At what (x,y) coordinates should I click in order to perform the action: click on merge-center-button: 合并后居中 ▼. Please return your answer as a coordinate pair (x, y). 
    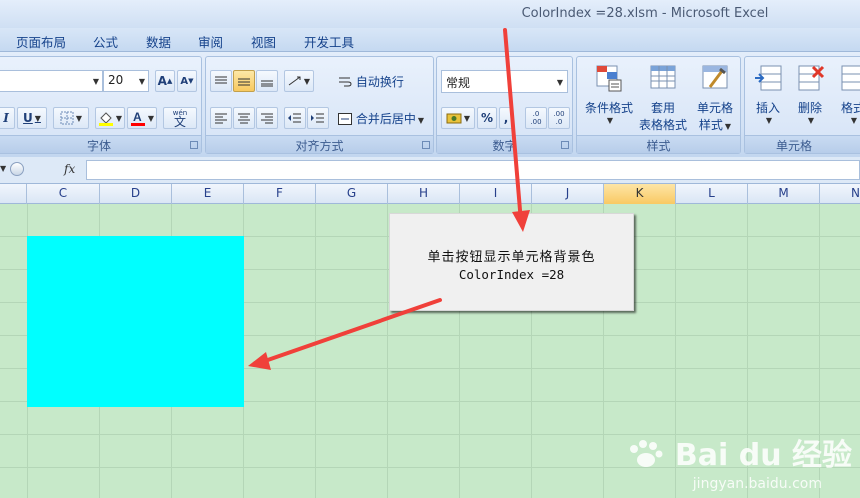
    Looking at the image, I should click on (381, 118).